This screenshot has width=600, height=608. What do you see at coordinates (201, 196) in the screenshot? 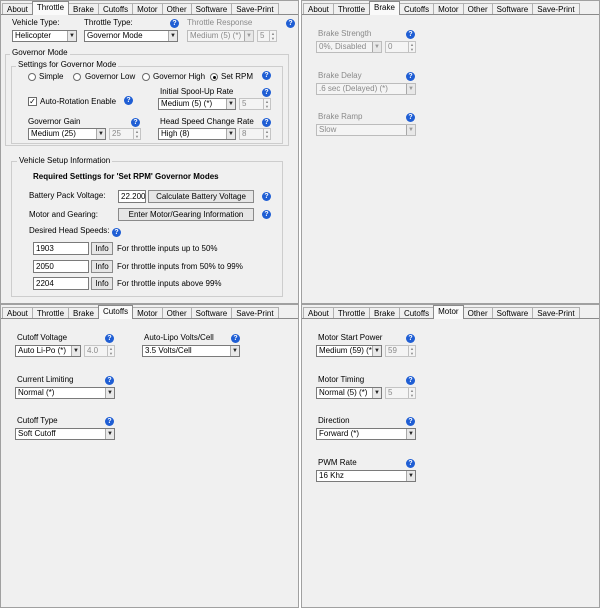
I see `calculate-battery-button: Calculate Battery Voltage` at bounding box center [201, 196].